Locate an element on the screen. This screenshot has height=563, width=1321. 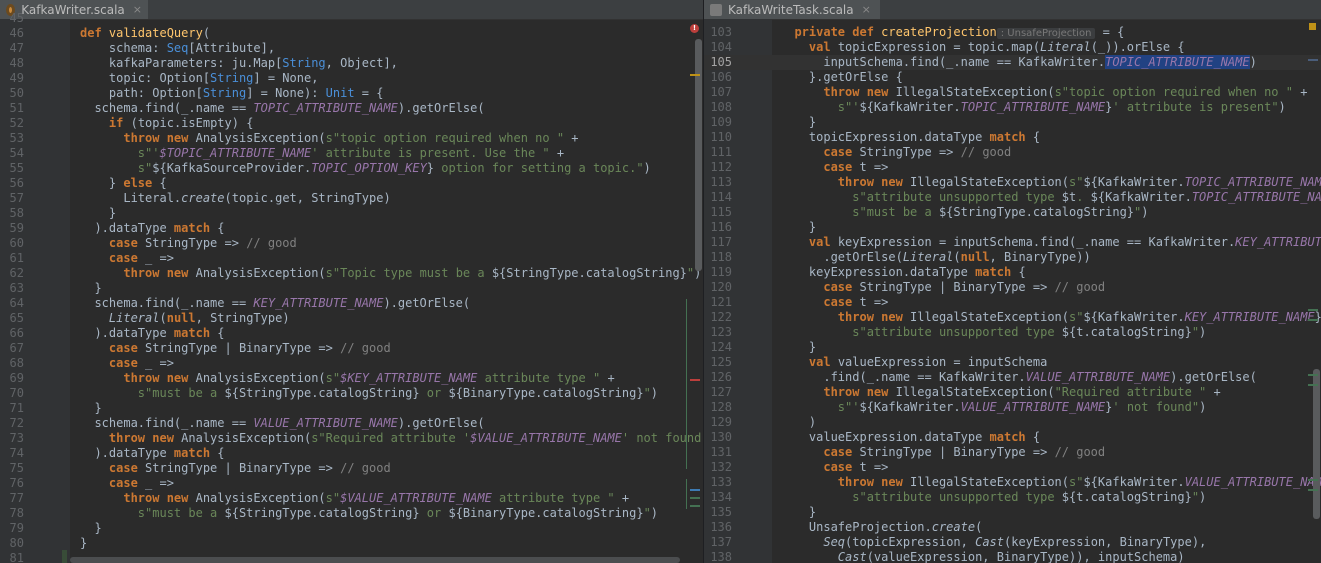
line-number: 48 is located at coordinates (12, 63).